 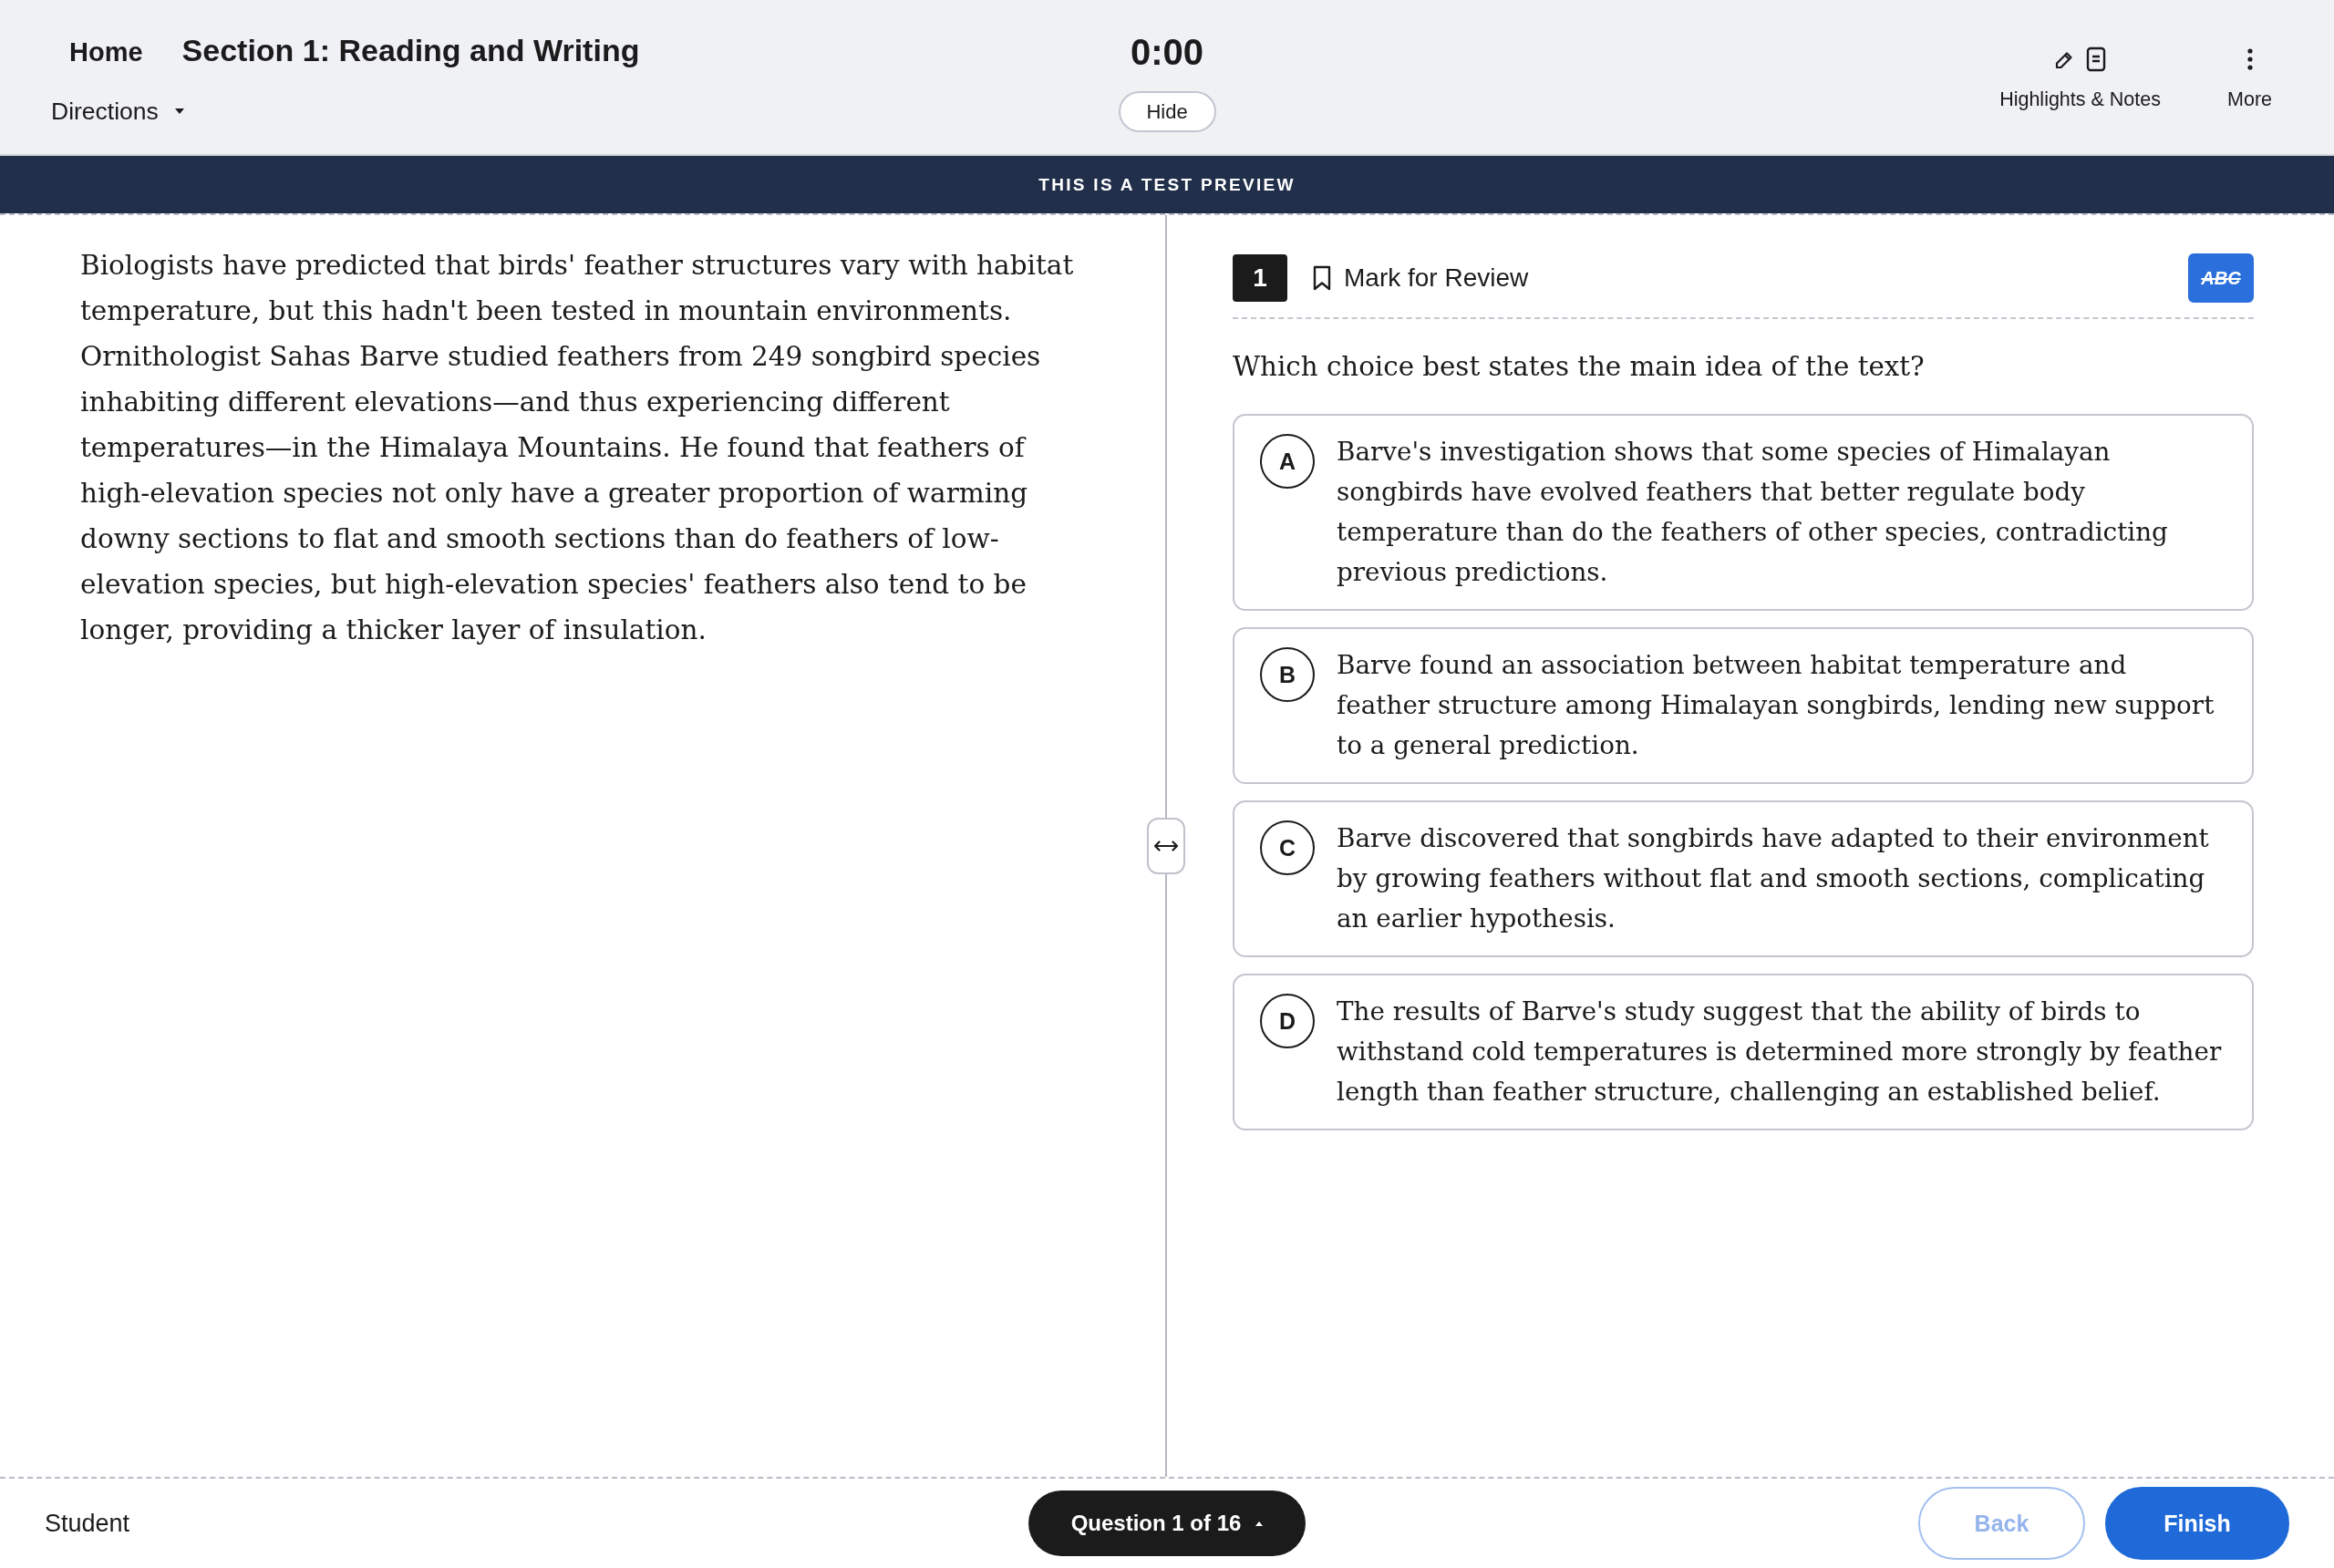 I want to click on resize-handle, so click(x=1166, y=846).